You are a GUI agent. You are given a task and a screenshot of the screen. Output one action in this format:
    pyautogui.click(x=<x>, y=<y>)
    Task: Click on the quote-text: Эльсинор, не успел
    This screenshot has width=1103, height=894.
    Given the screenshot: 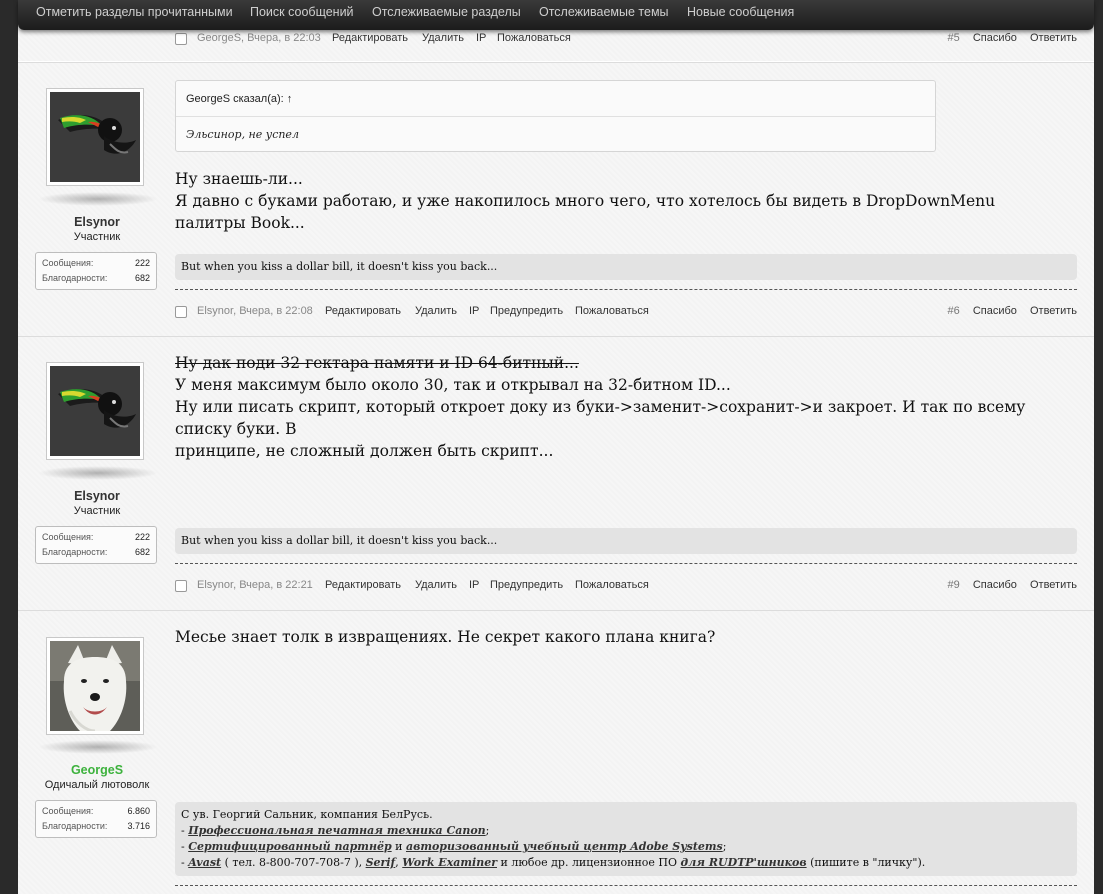 What is the action you would take?
    pyautogui.click(x=242, y=134)
    